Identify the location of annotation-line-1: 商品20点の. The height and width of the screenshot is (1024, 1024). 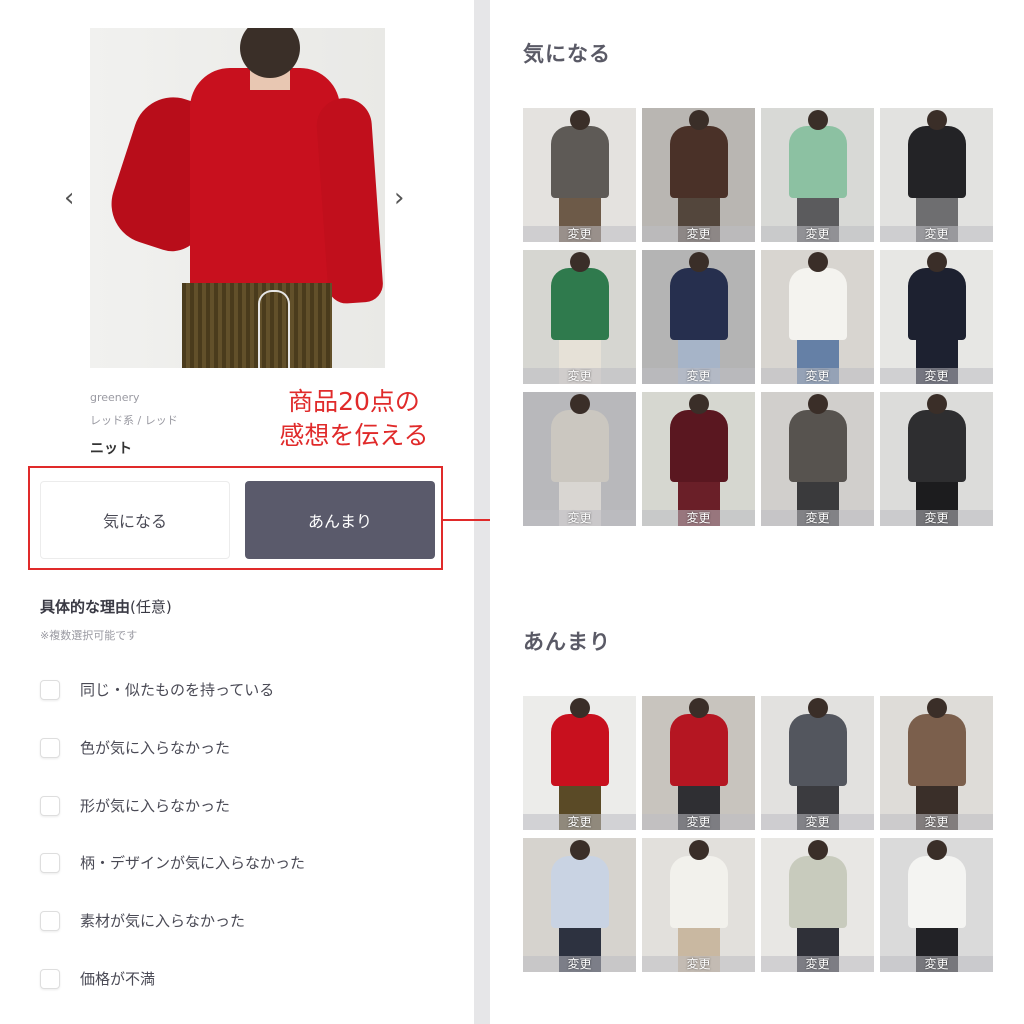
(354, 401).